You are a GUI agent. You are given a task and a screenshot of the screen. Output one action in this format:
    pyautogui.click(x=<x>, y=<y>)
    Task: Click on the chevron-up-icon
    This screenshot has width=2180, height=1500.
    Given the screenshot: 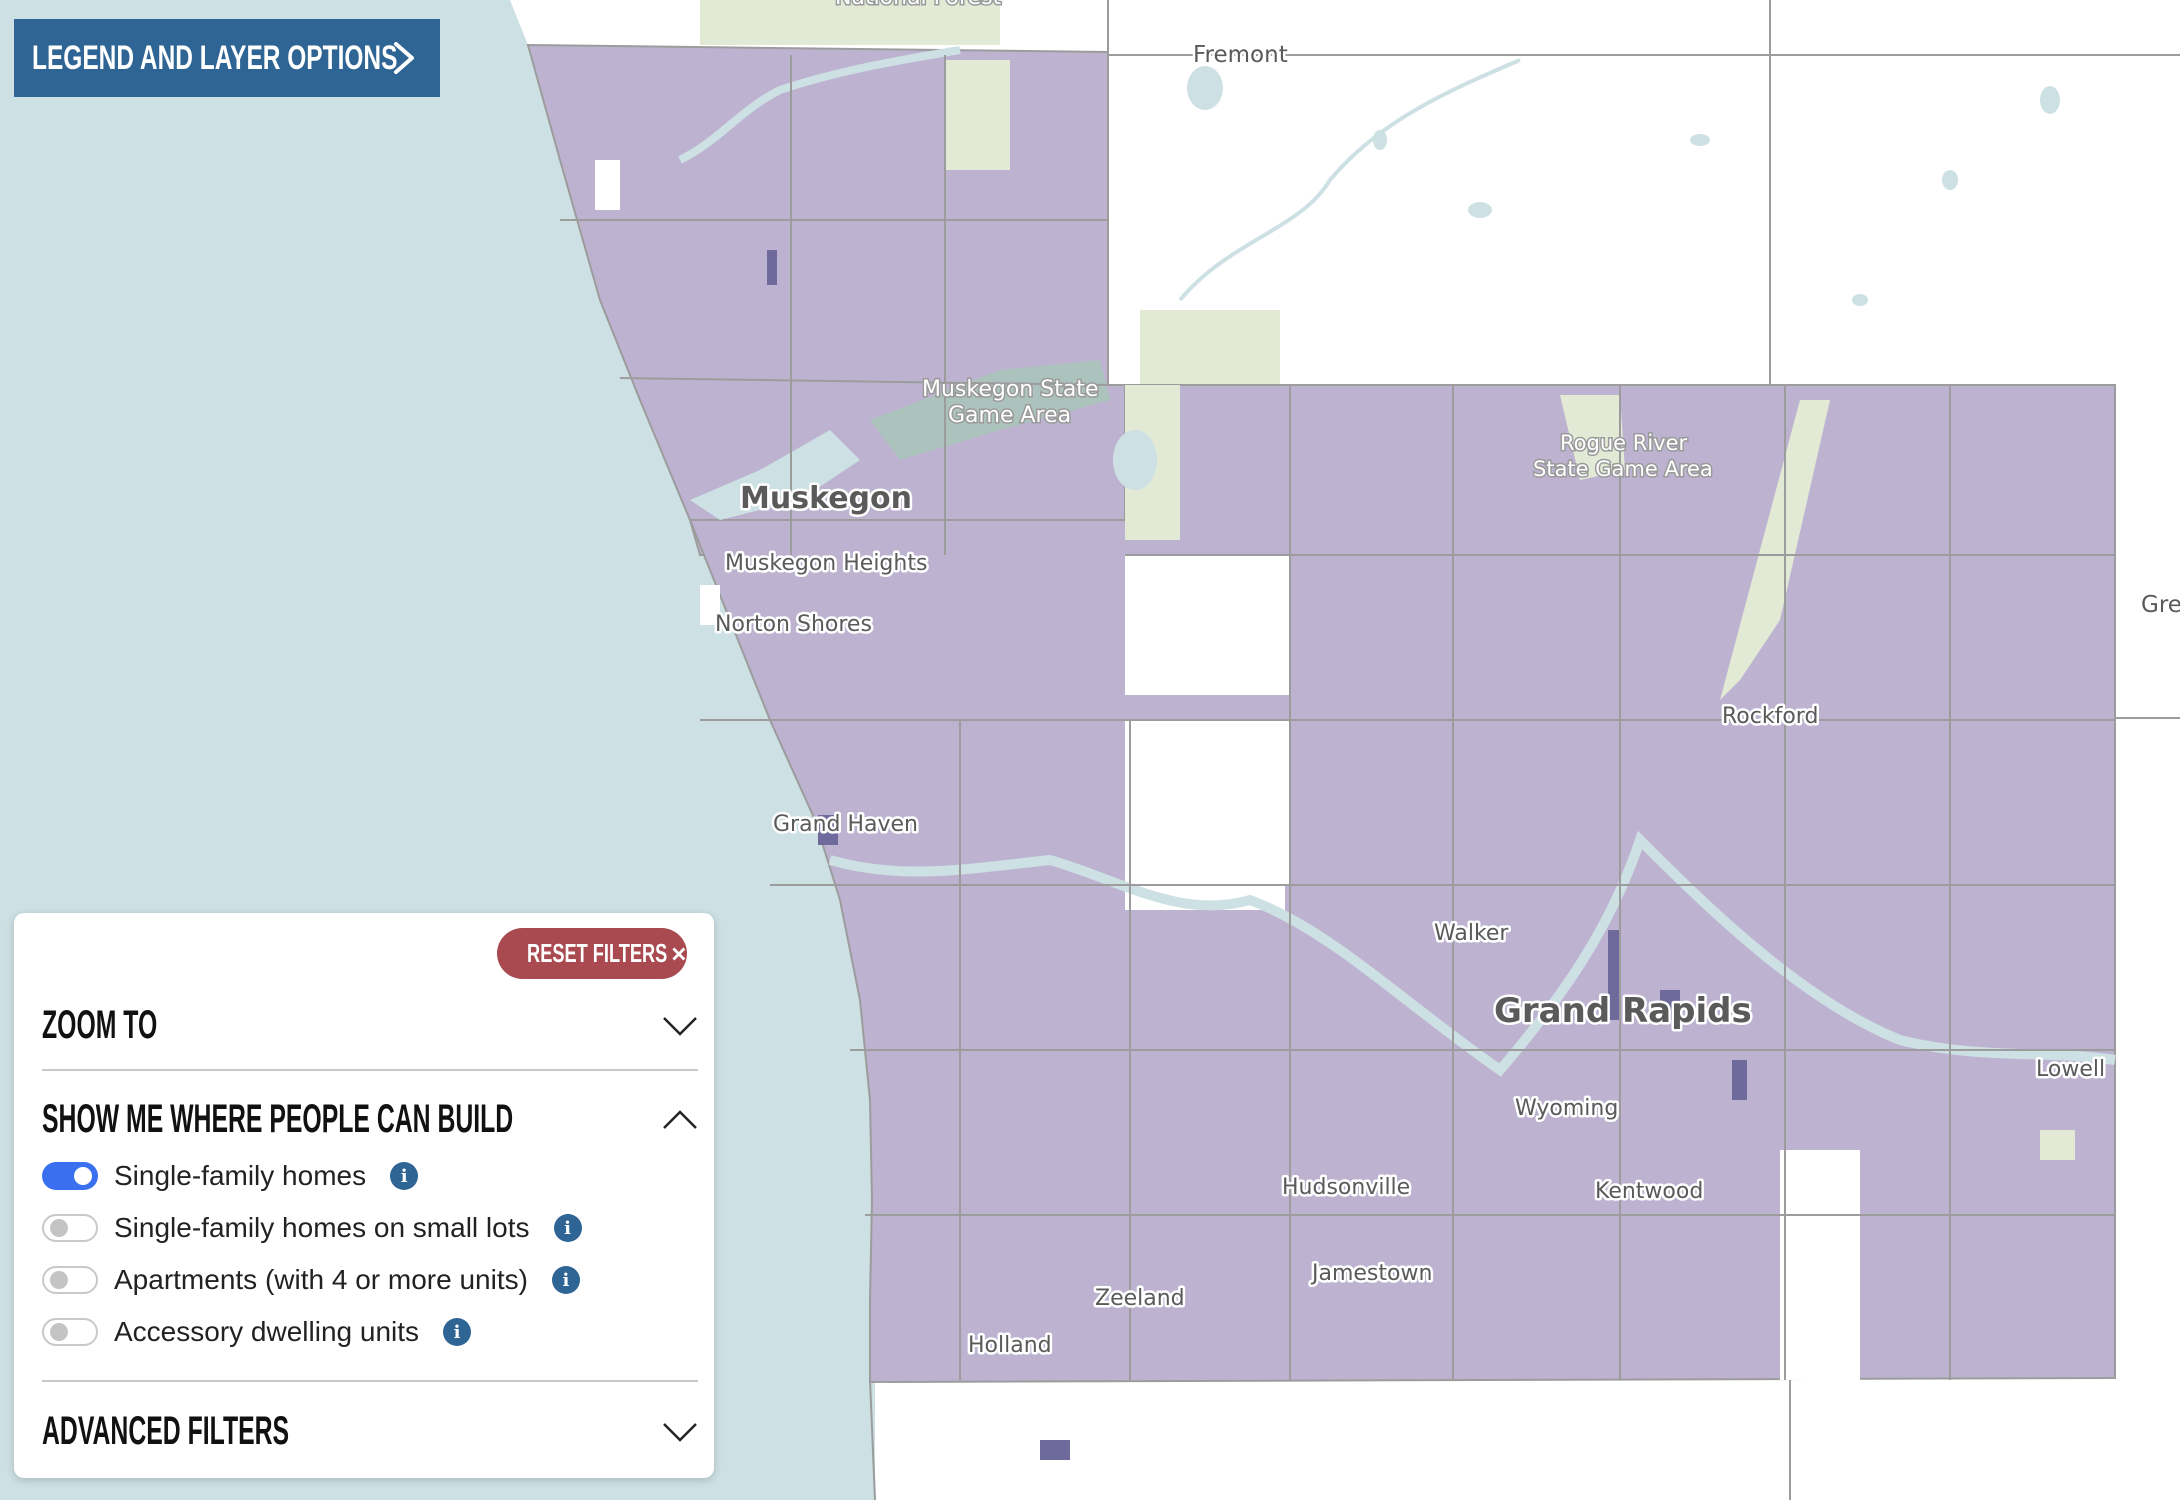 What is the action you would take?
    pyautogui.click(x=680, y=1119)
    